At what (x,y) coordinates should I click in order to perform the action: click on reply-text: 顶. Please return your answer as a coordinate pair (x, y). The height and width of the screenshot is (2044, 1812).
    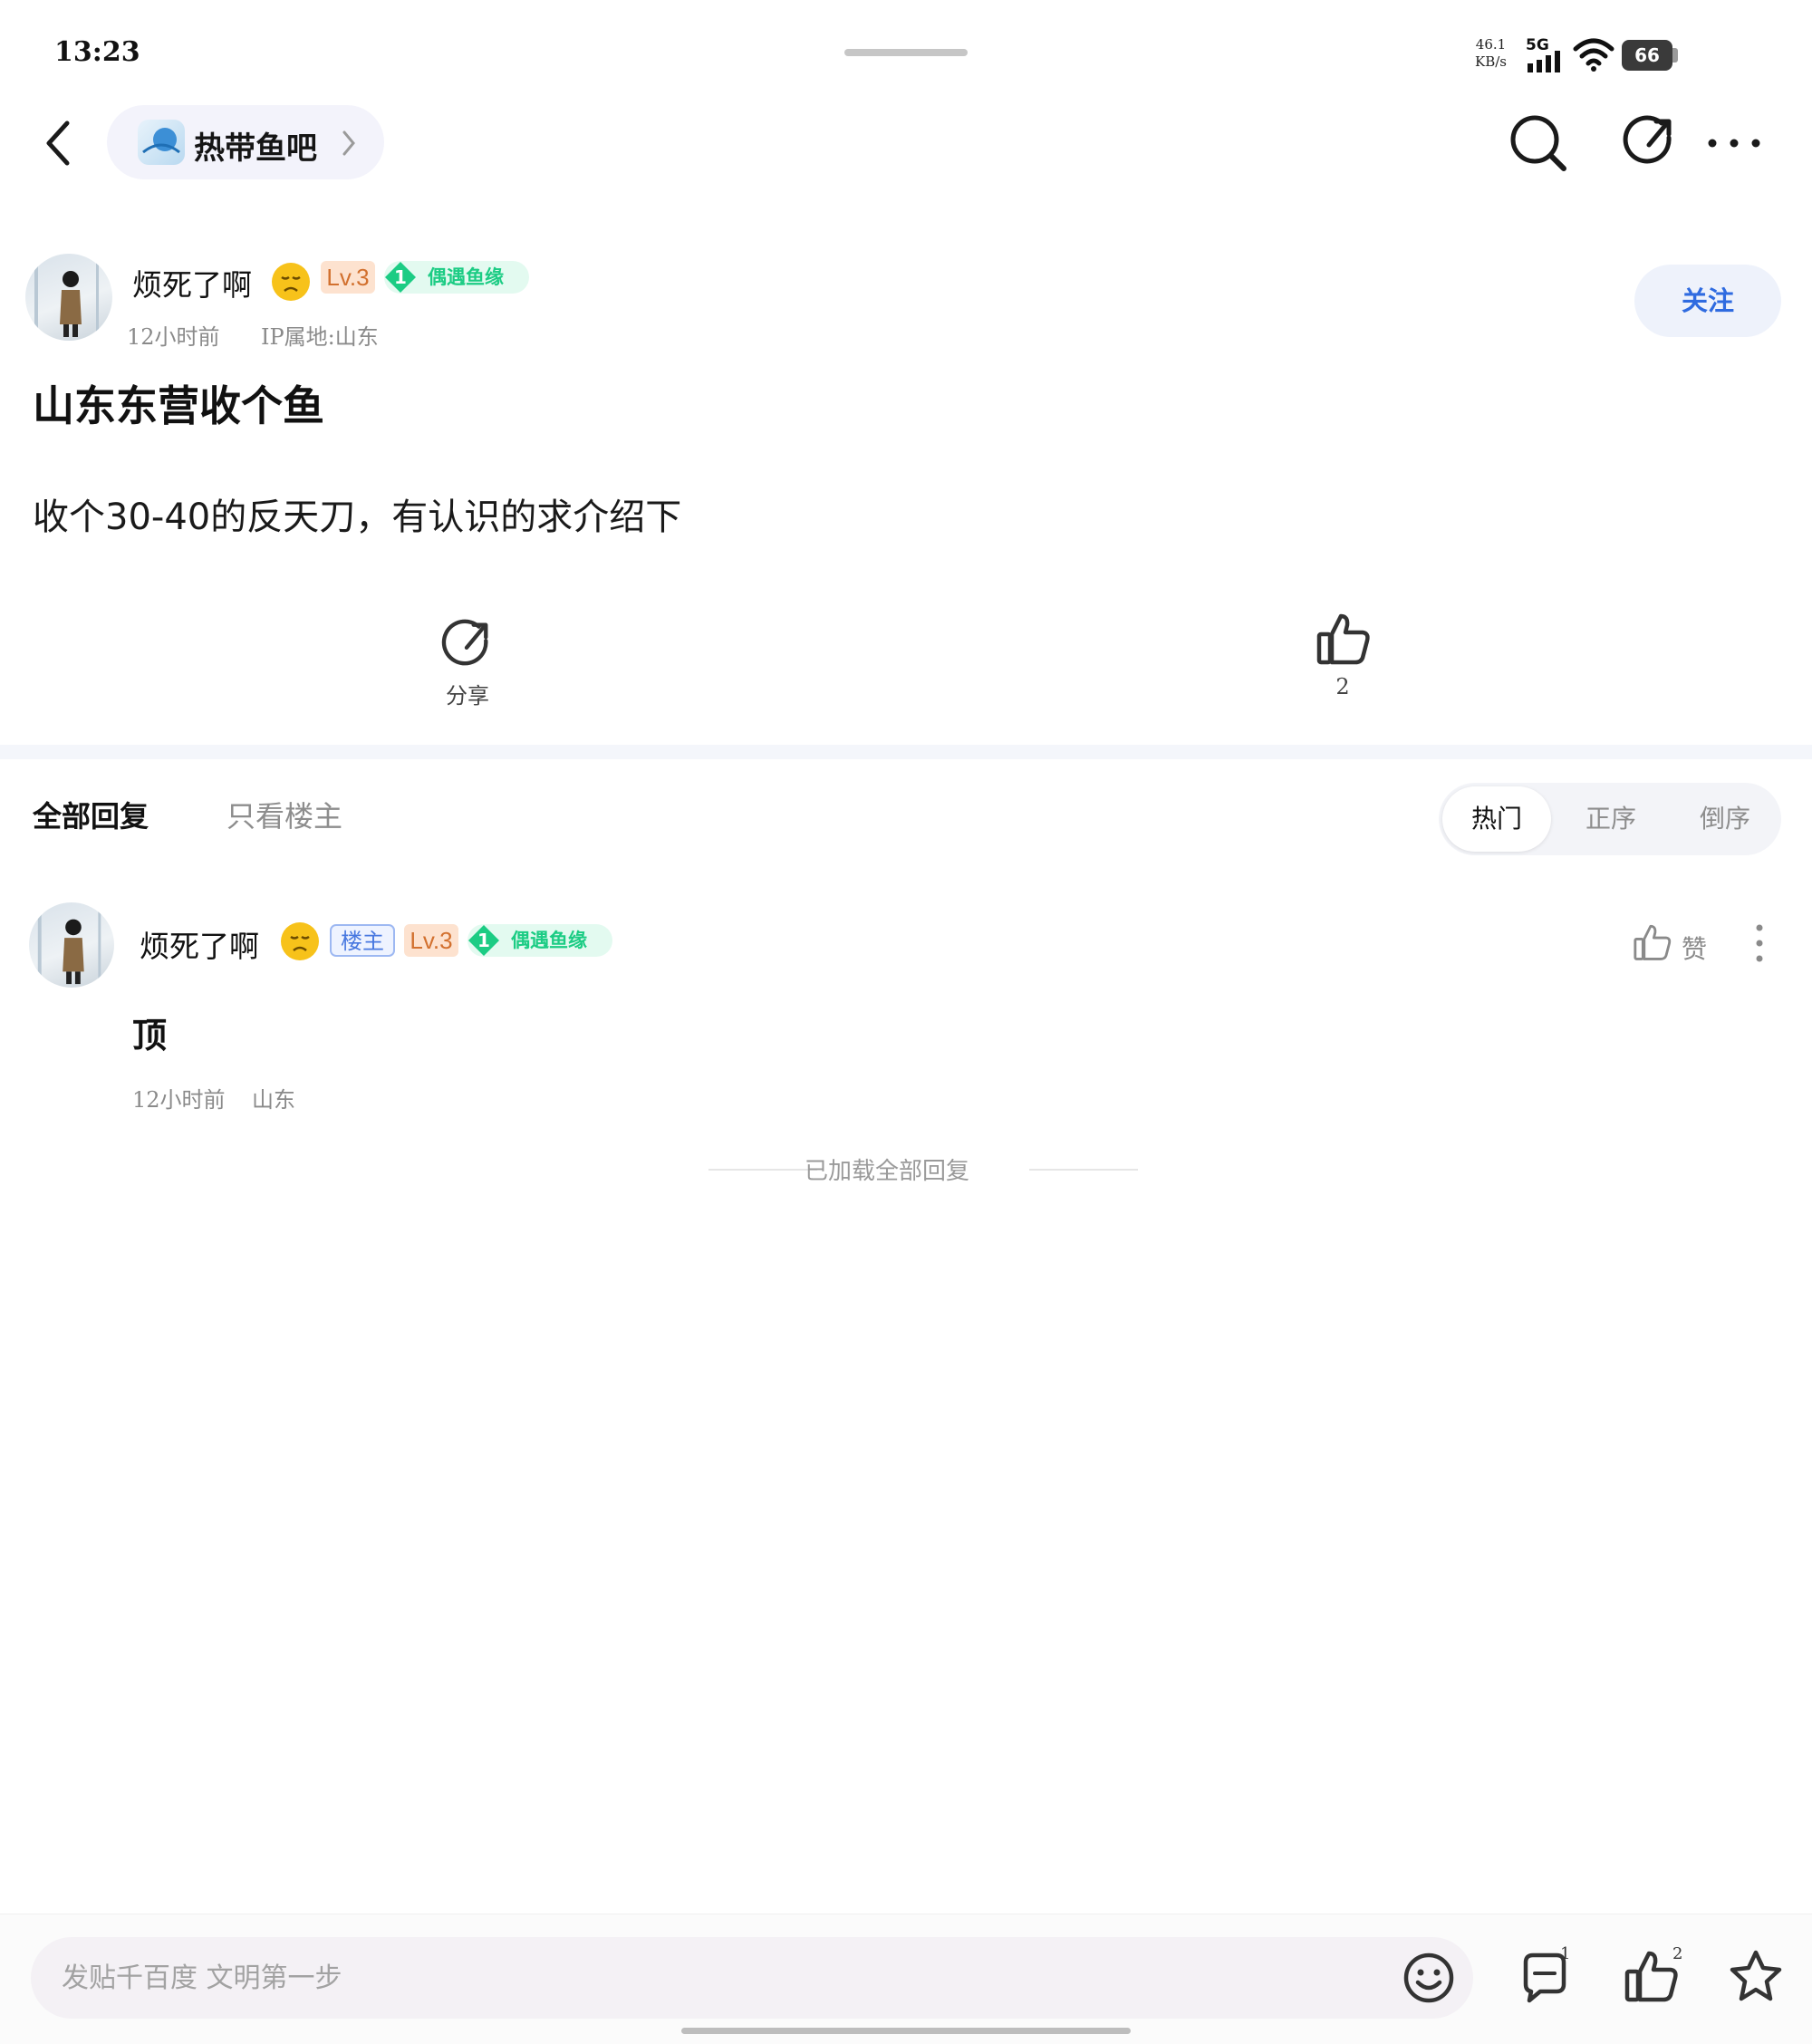
    Looking at the image, I should click on (150, 1036).